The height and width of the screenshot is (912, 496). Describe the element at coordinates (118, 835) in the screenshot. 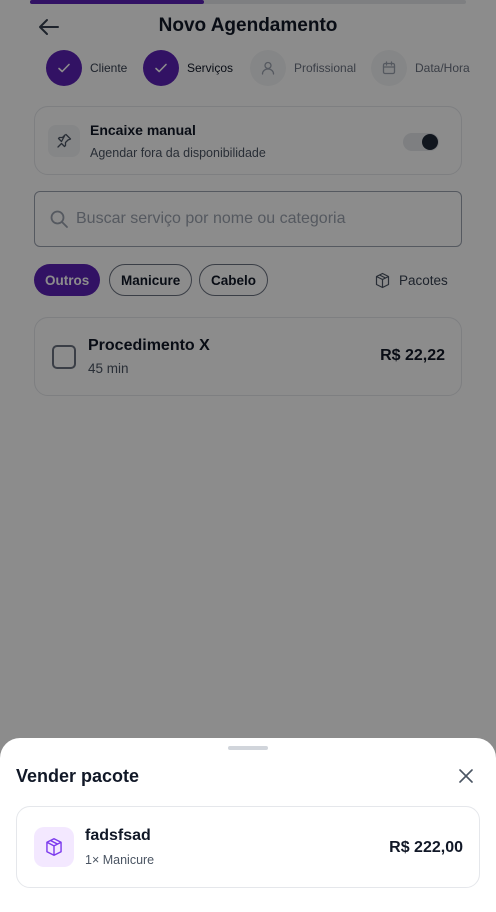

I see `package-name: fadsfsad` at that location.